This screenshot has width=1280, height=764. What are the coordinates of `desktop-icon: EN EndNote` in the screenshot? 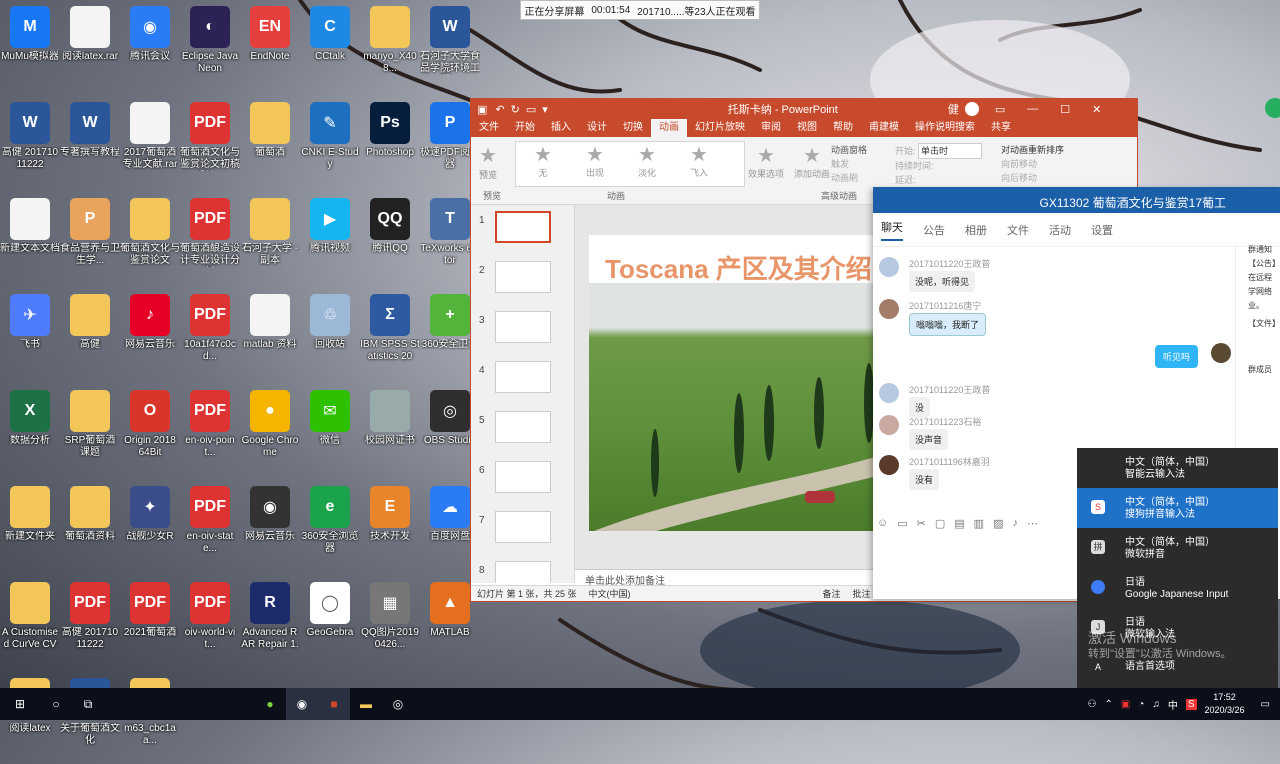 It's located at (270, 48).